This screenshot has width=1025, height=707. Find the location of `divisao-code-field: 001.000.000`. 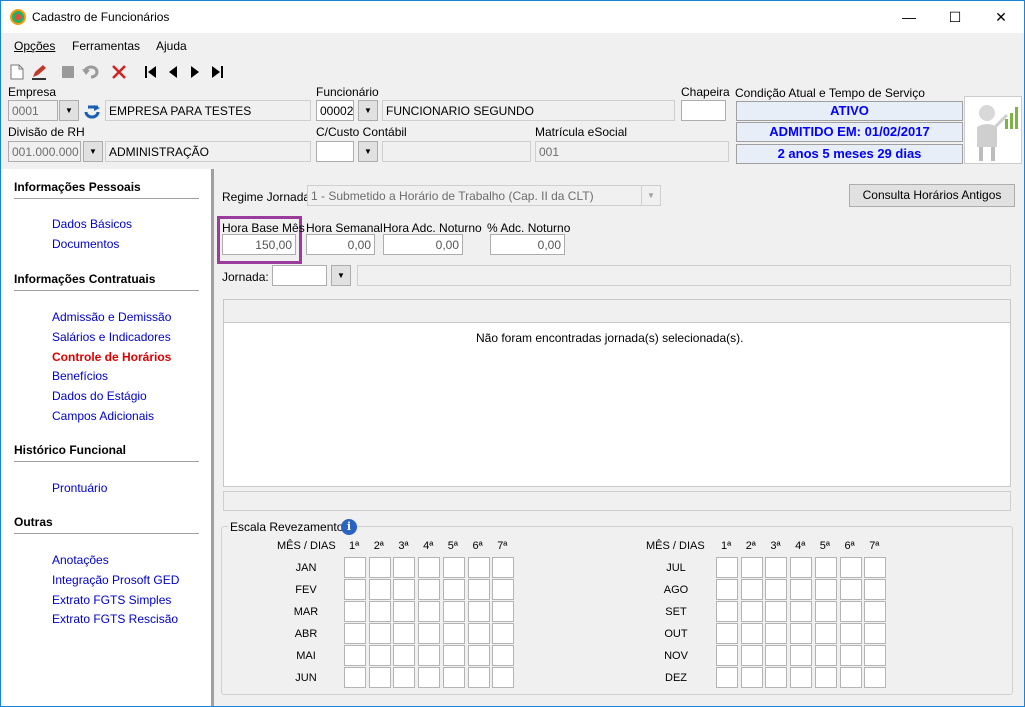

divisao-code-field: 001.000.000 is located at coordinates (44, 151).